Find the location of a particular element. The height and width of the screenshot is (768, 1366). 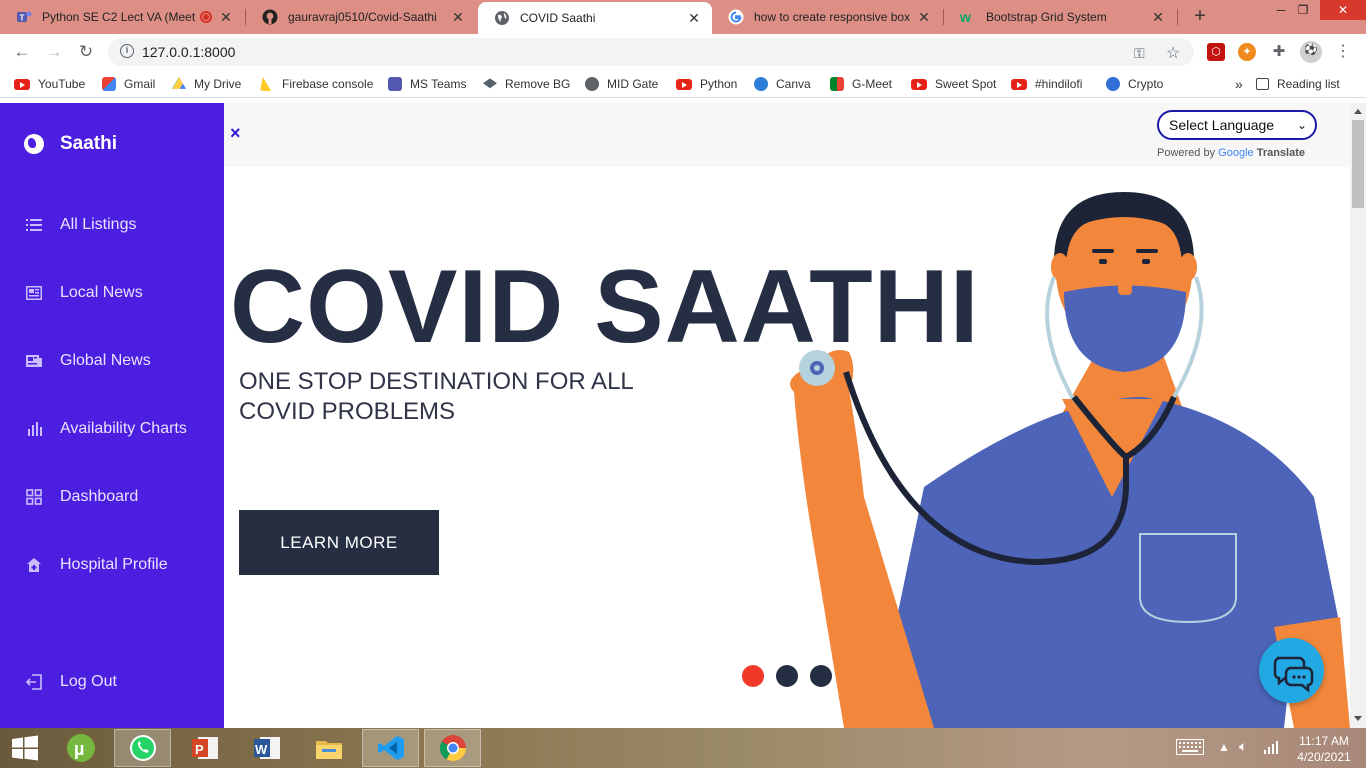

pdf-extension-icon: ⬡ is located at coordinates (1216, 52).